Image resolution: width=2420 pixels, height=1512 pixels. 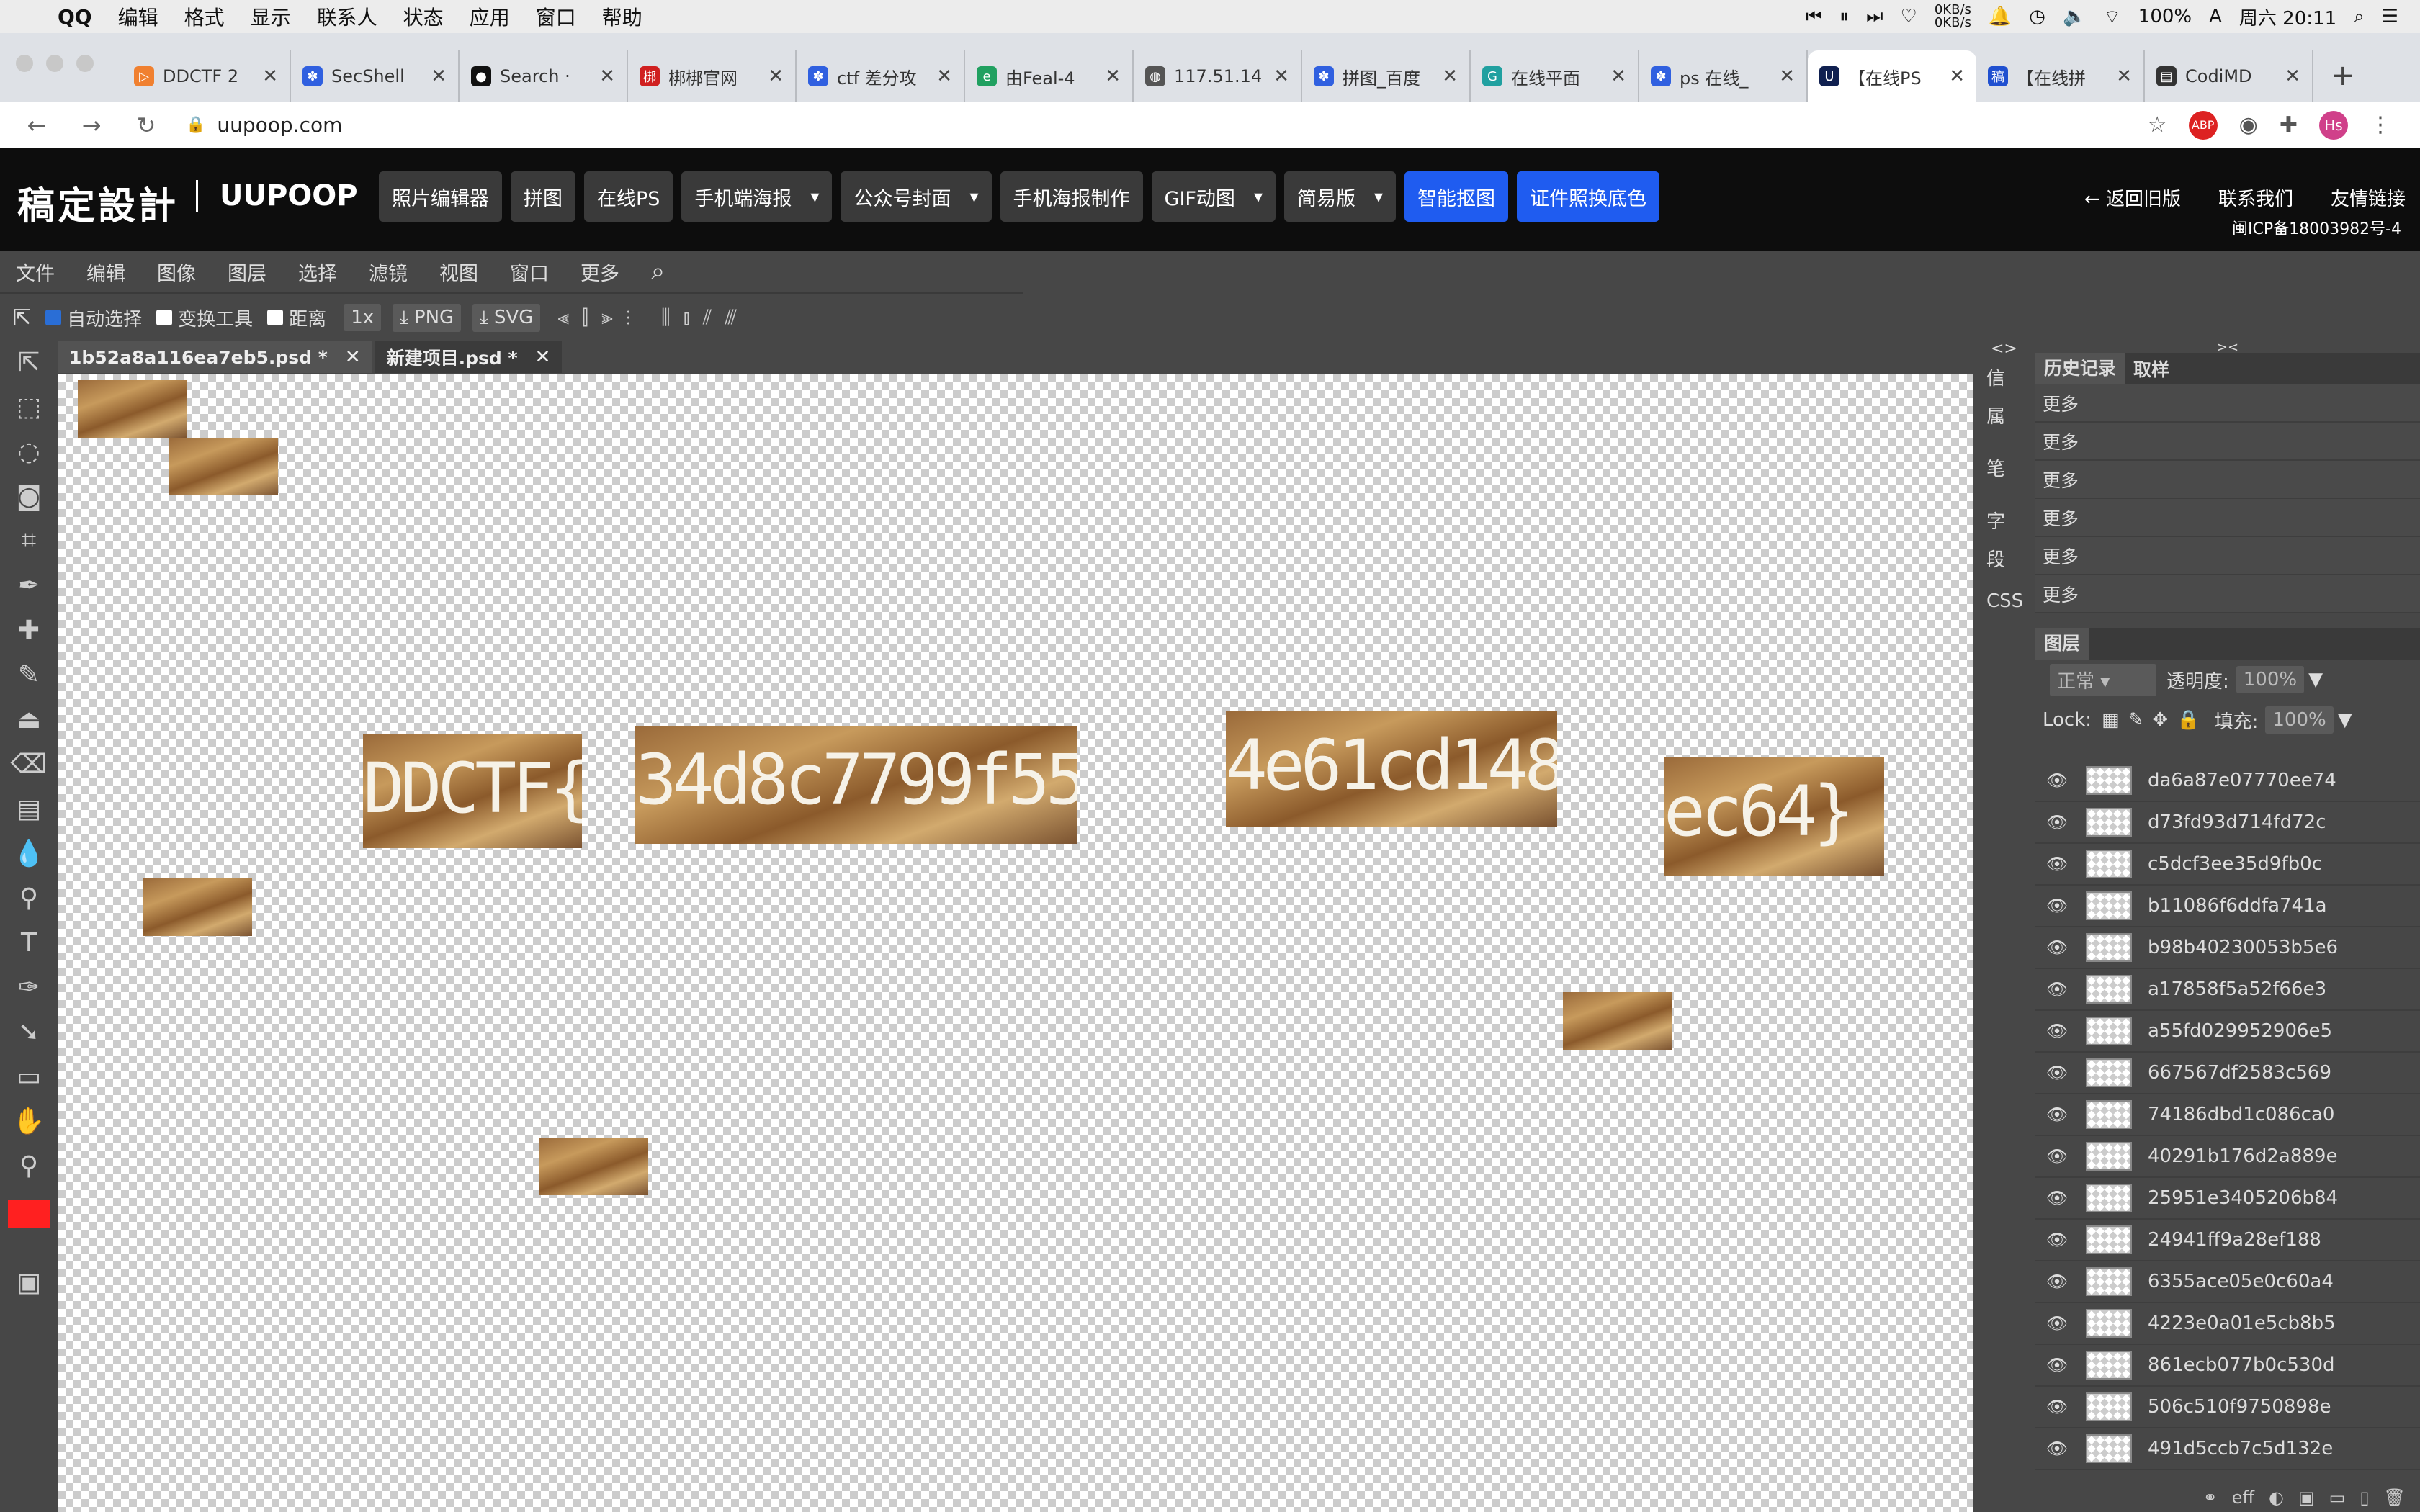 What do you see at coordinates (2165, 16) in the screenshot?
I see `battery-text: 100%` at bounding box center [2165, 16].